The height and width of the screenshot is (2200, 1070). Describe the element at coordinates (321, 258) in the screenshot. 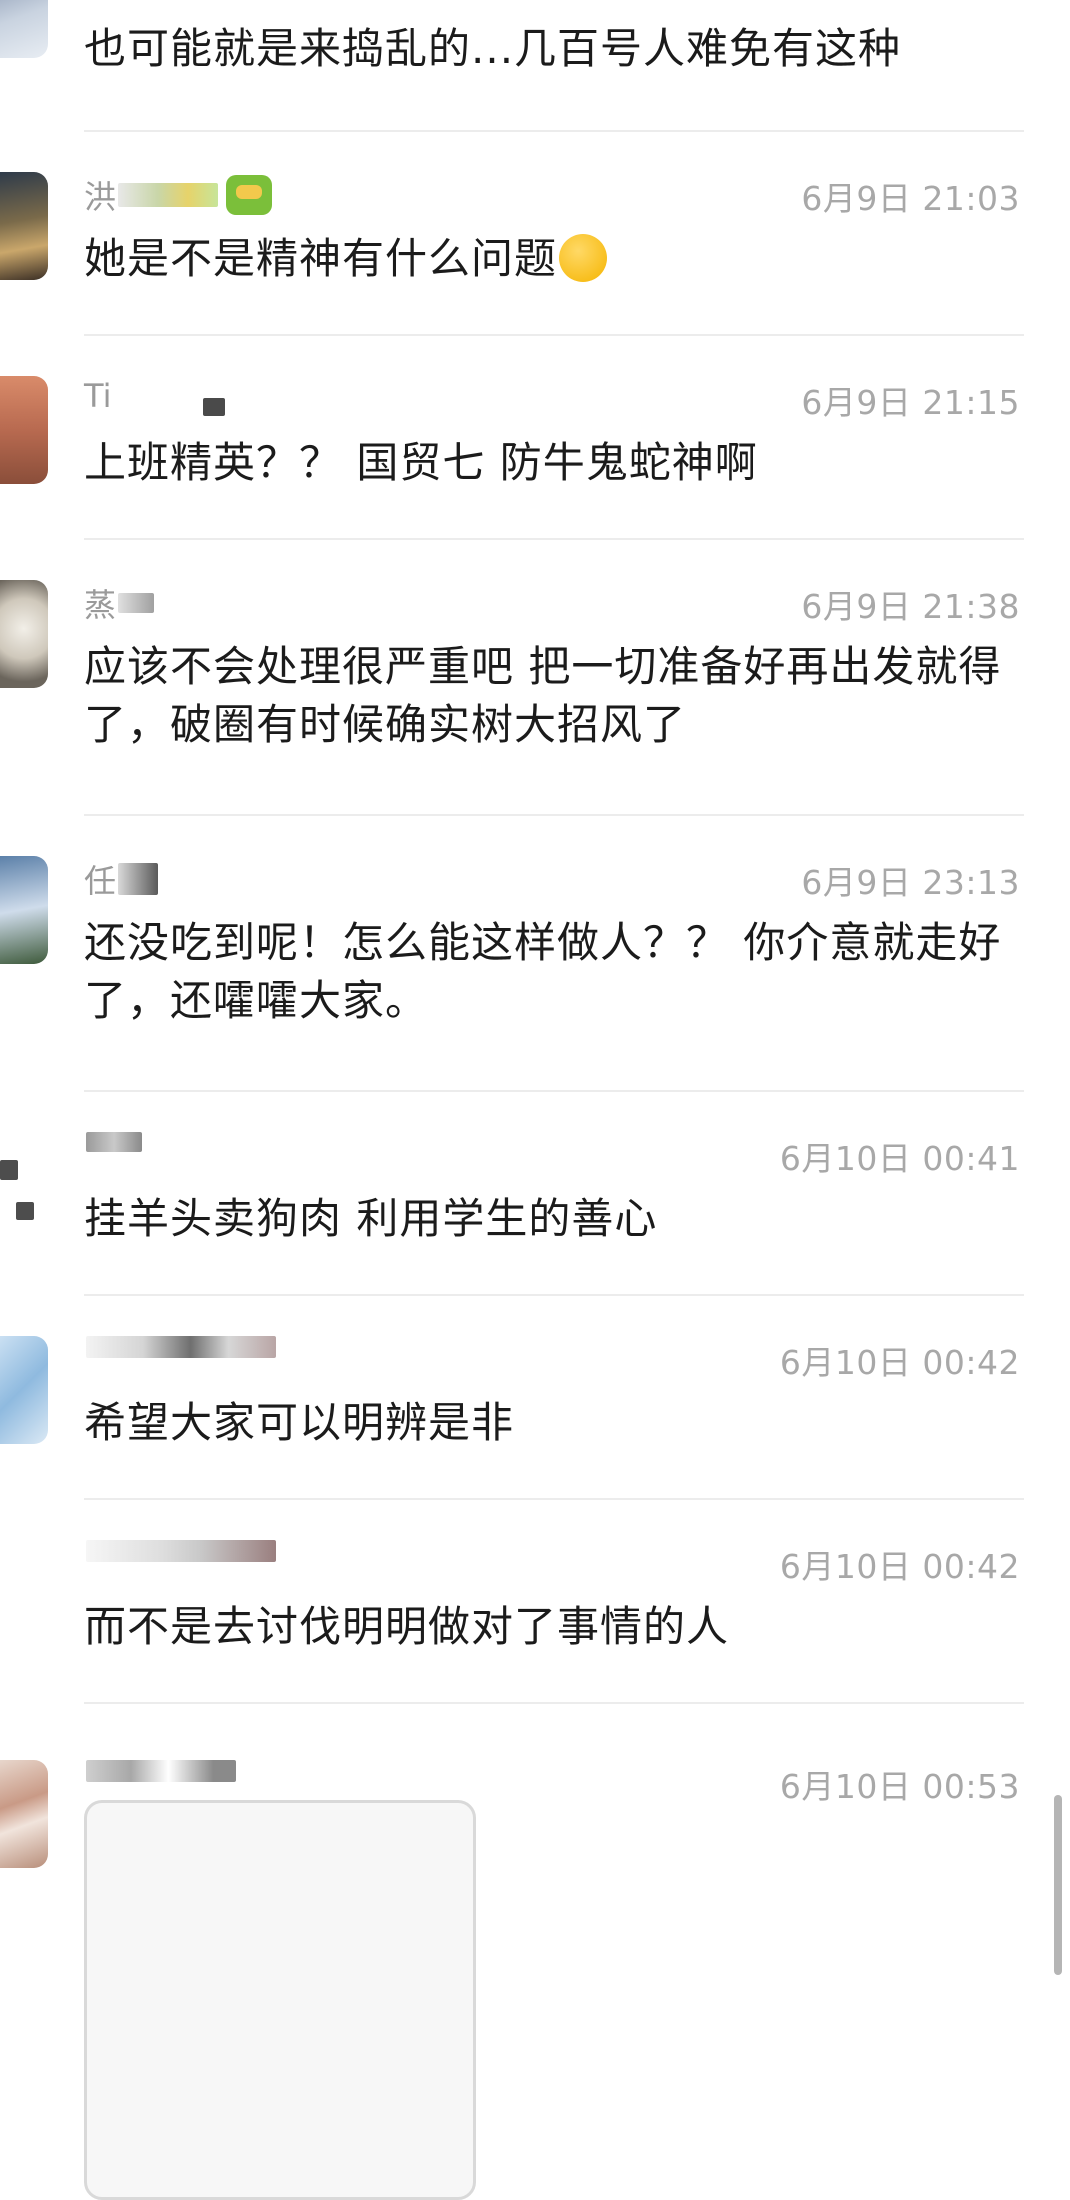

I see `comment-text-content: 她是不是精神有什么问题` at that location.